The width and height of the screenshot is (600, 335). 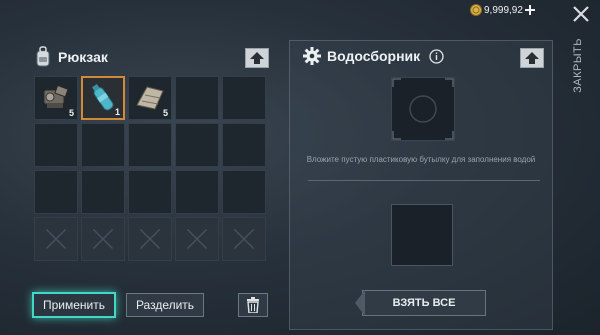 What do you see at coordinates (581, 14) in the screenshot?
I see `close-icon` at bounding box center [581, 14].